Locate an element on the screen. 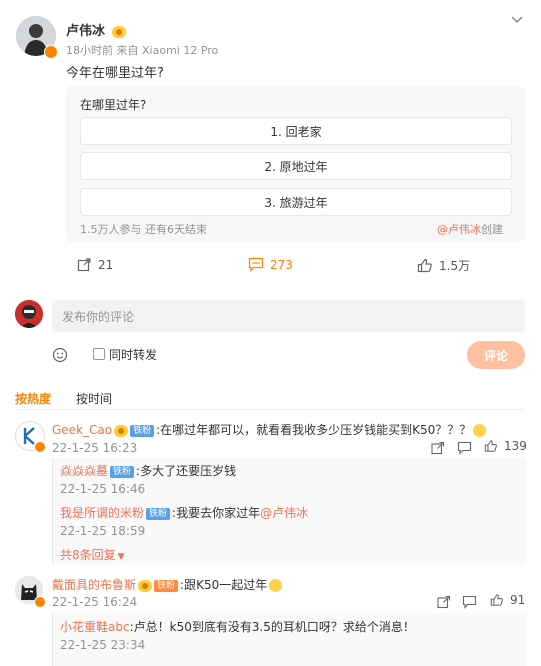 This screenshot has height=666, width=541. poll-creator-link: @卢伟冰 is located at coordinates (459, 229).